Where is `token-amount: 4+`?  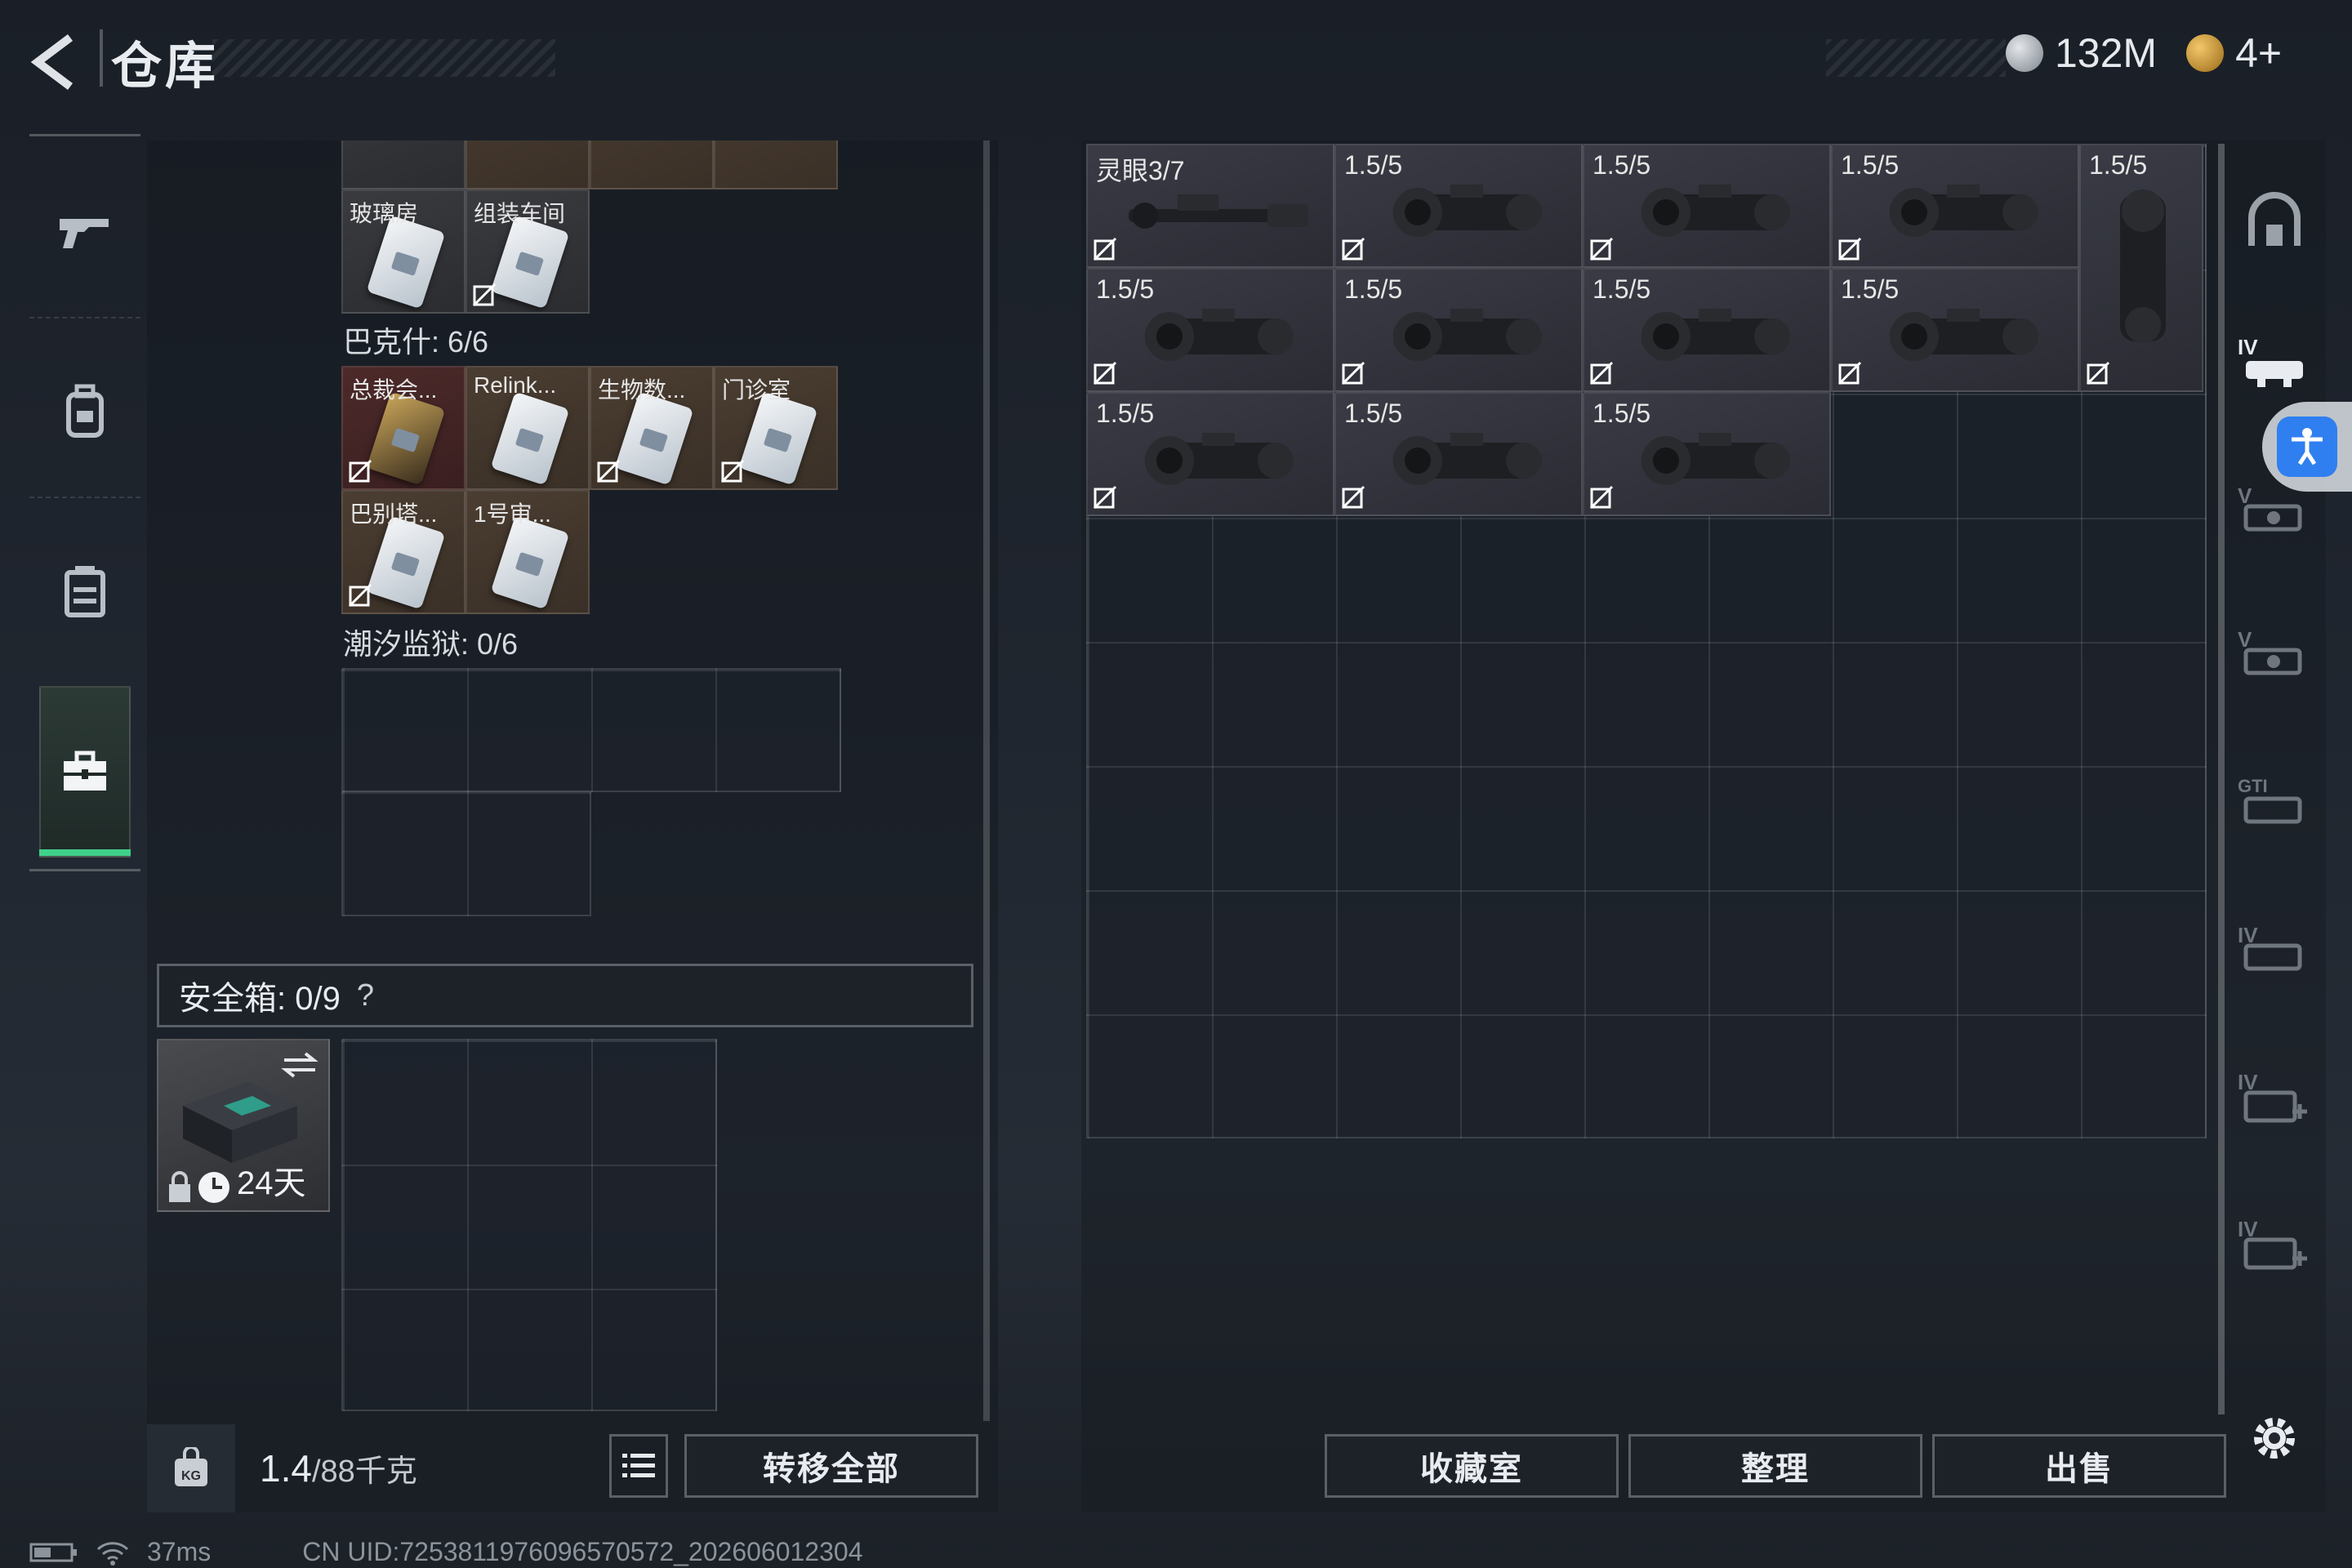
token-amount: 4+ is located at coordinates (2259, 53).